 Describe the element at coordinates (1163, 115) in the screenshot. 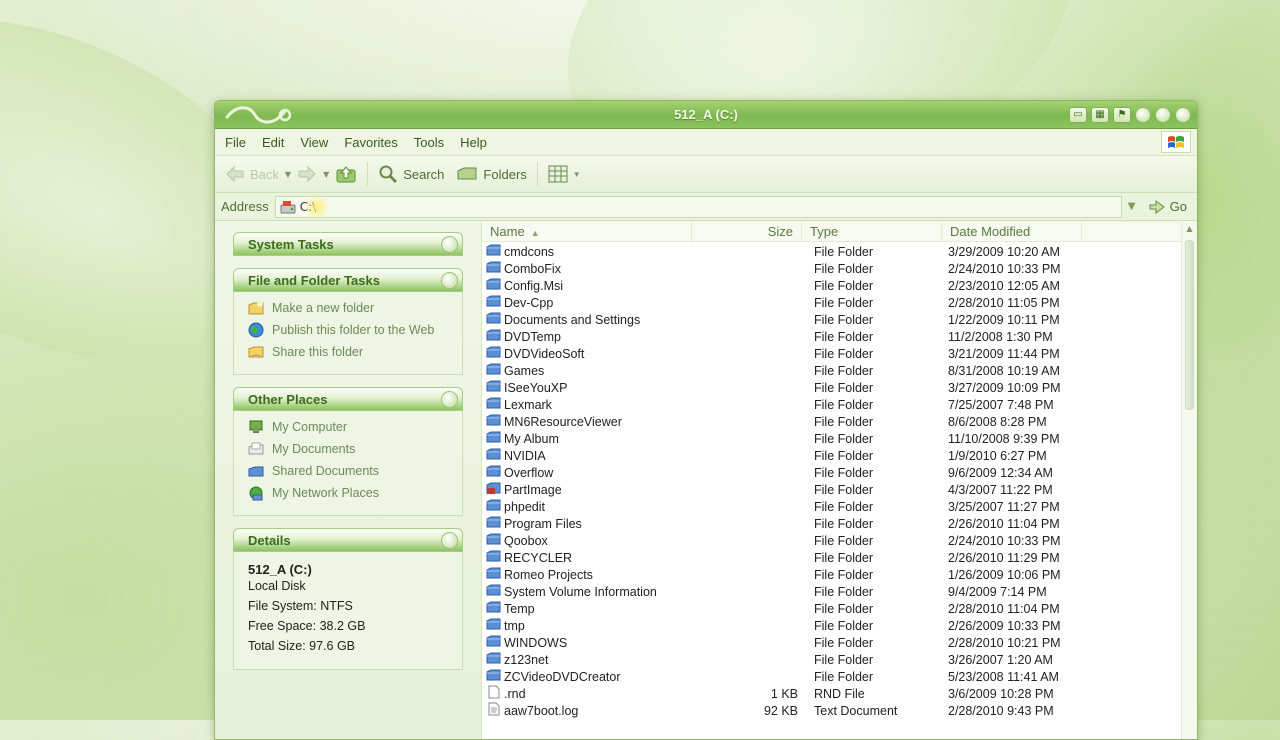

I see `maximize-button` at that location.